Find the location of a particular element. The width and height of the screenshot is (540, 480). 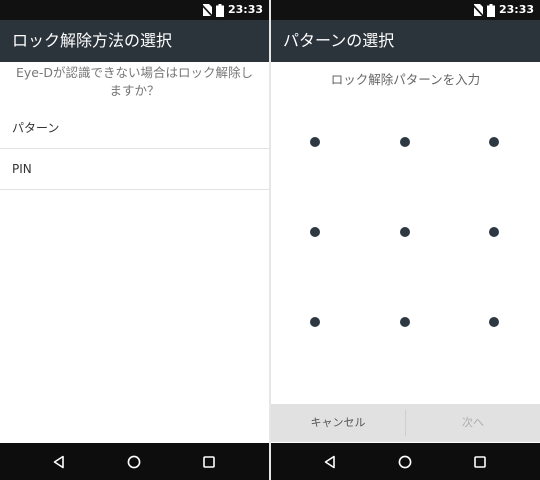

unlock-prompt: Eye-Dが認識できない場合はロック解除し ますか？ is located at coordinates (134, 82).